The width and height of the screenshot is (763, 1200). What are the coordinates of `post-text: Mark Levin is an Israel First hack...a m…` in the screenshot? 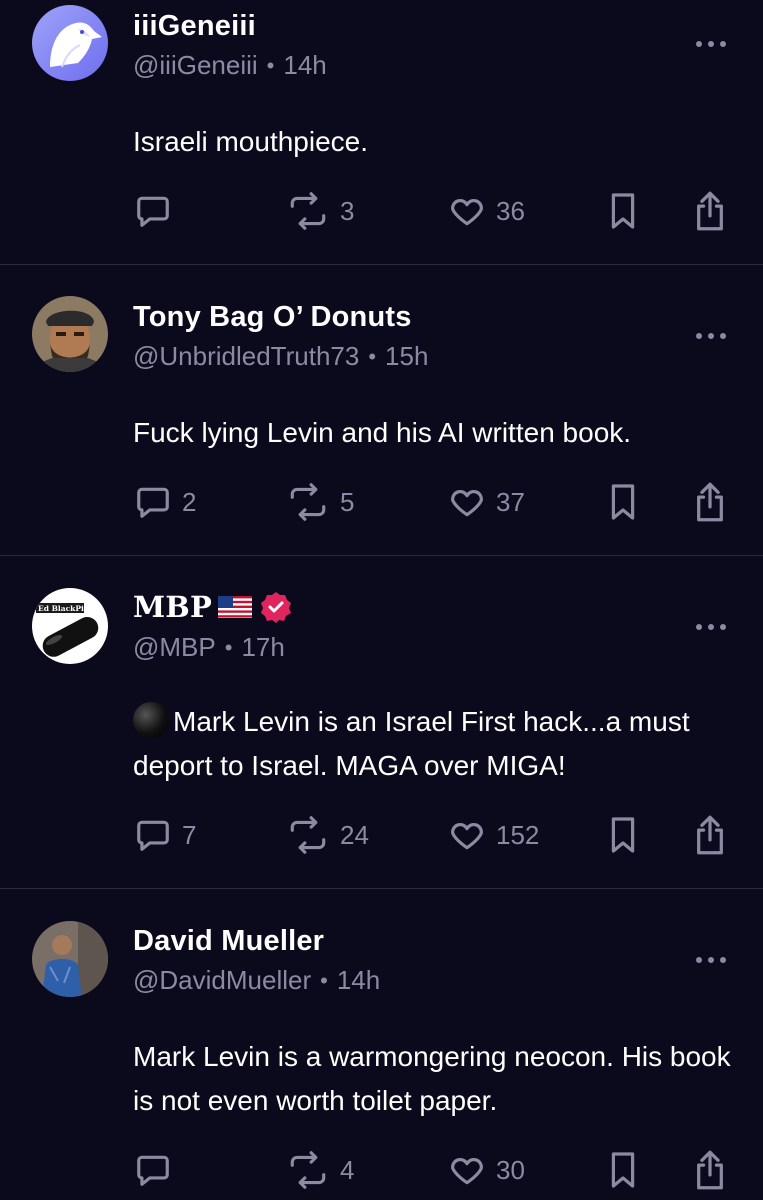 It's located at (438, 744).